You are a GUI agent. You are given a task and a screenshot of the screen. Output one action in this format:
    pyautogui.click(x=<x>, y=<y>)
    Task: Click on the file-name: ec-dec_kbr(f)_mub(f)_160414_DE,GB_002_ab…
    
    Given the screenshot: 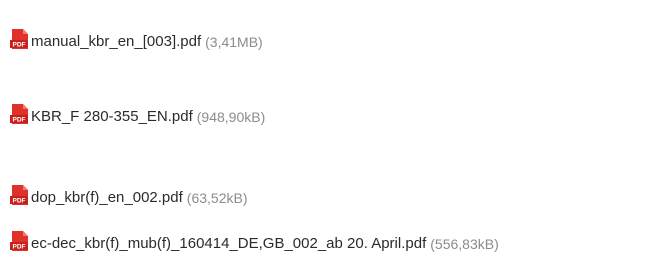 What is the action you would take?
    pyautogui.click(x=228, y=244)
    